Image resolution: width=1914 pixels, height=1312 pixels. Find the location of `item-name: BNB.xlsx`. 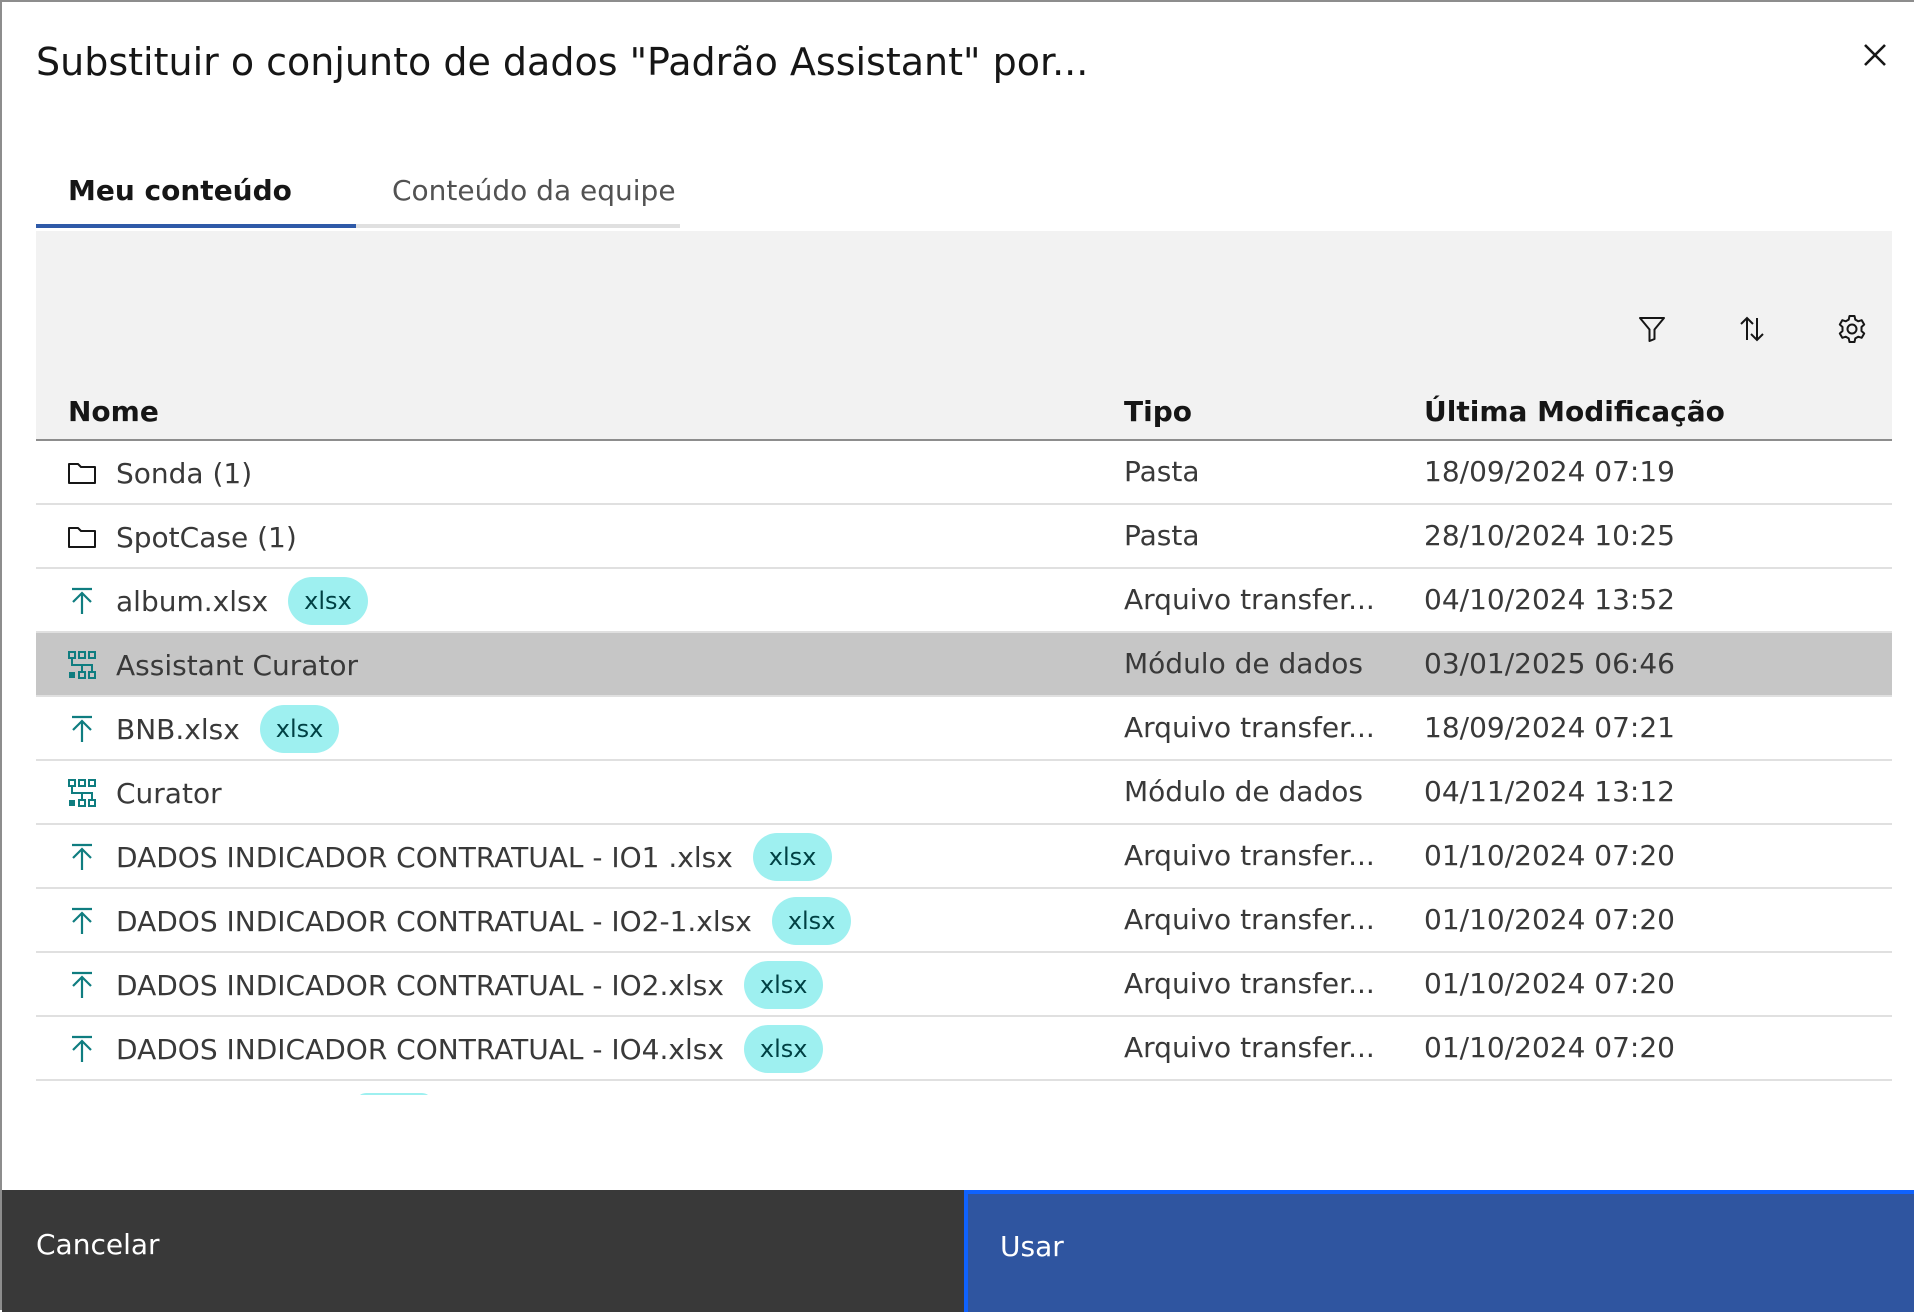

item-name: BNB.xlsx is located at coordinates (178, 729).